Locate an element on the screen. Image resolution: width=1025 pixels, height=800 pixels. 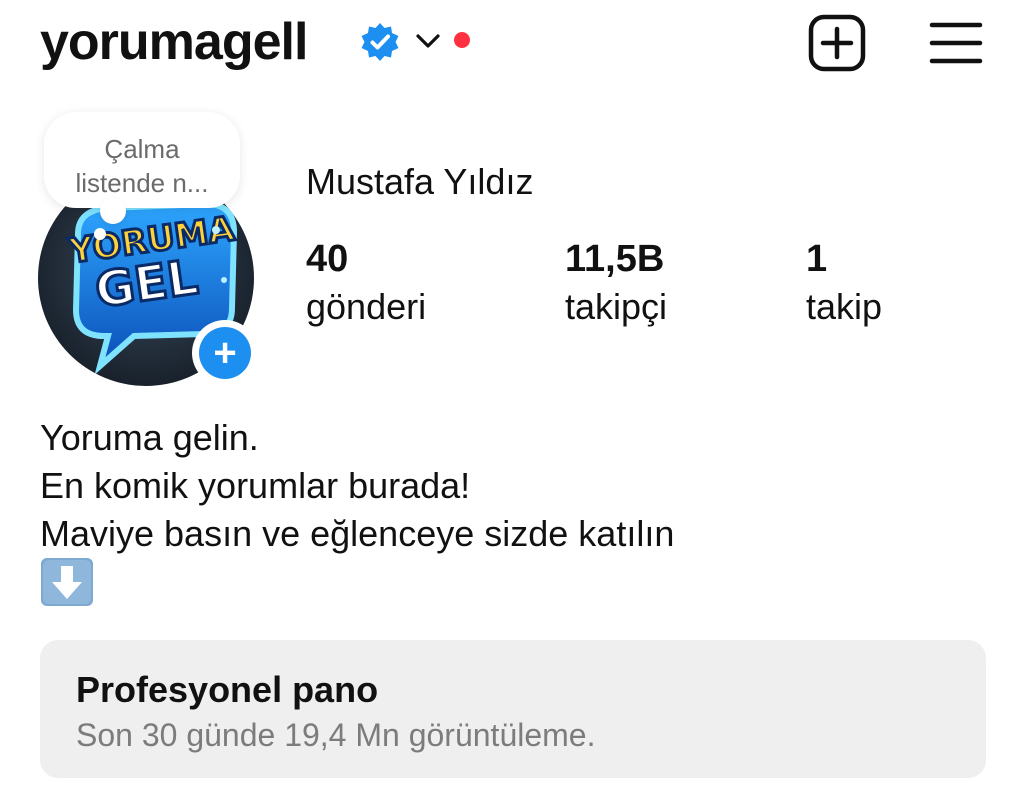
stat-posts-count: 40 is located at coordinates (327, 259).